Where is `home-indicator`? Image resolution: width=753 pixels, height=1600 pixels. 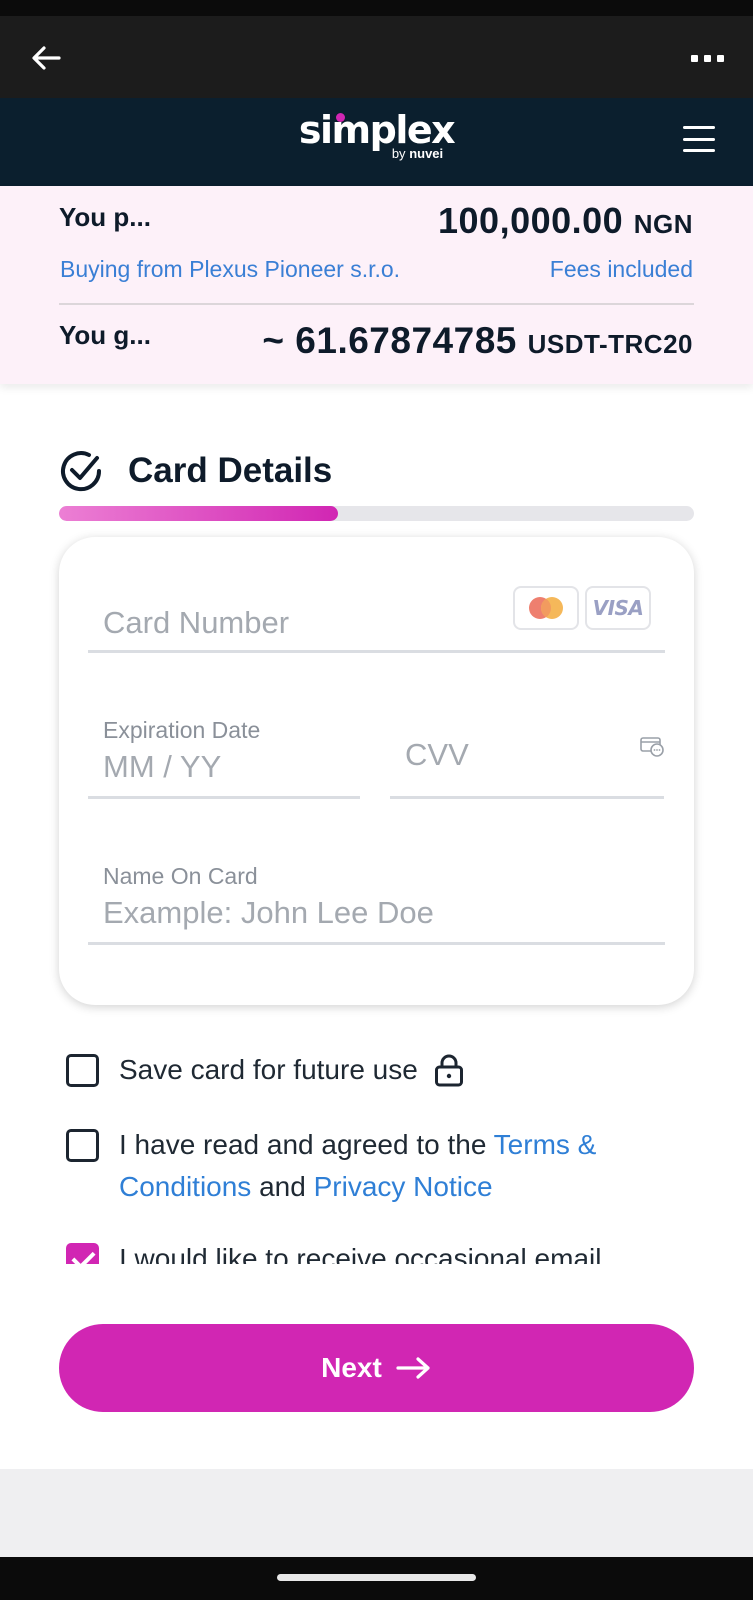 home-indicator is located at coordinates (376, 1577).